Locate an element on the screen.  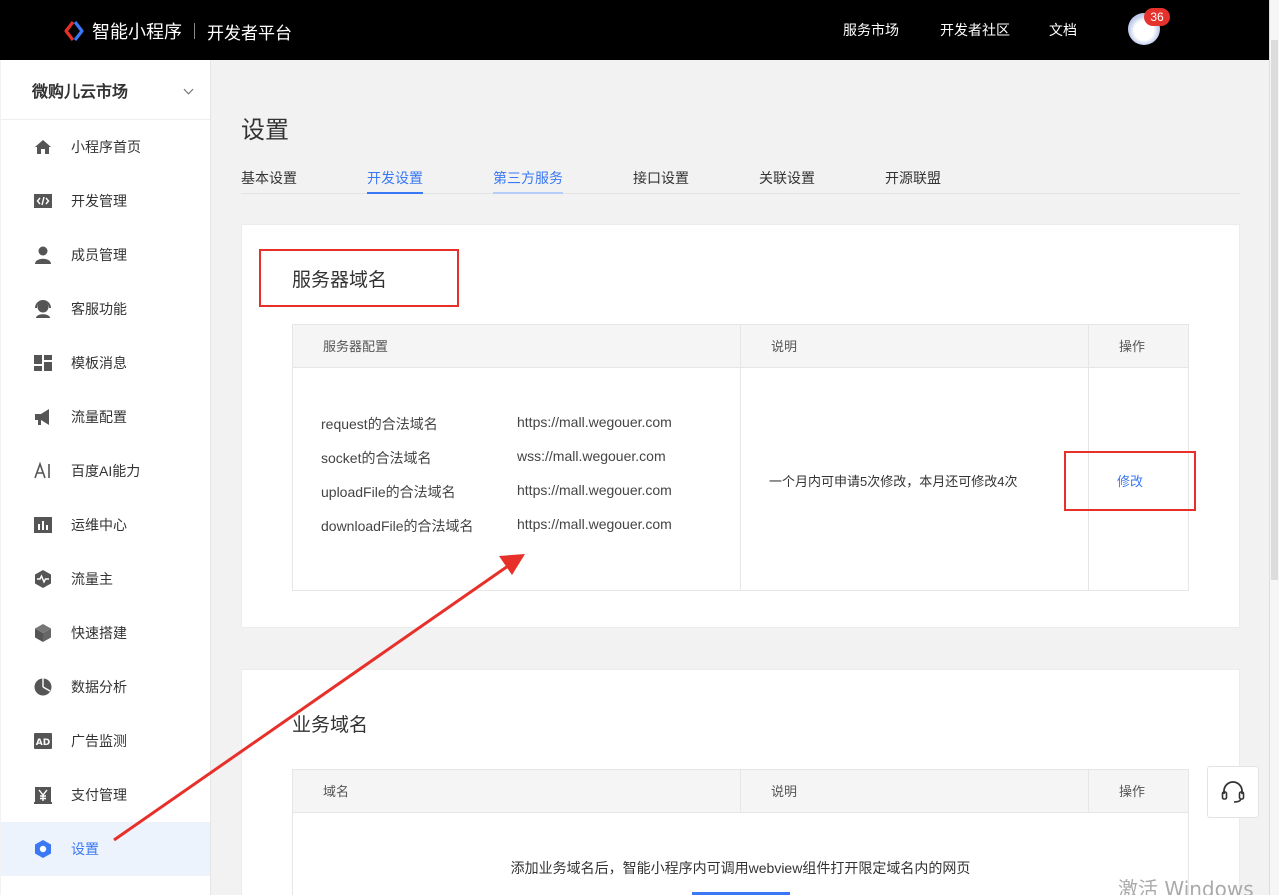
tab-dev-settings: 开发设置 is located at coordinates (395, 181).